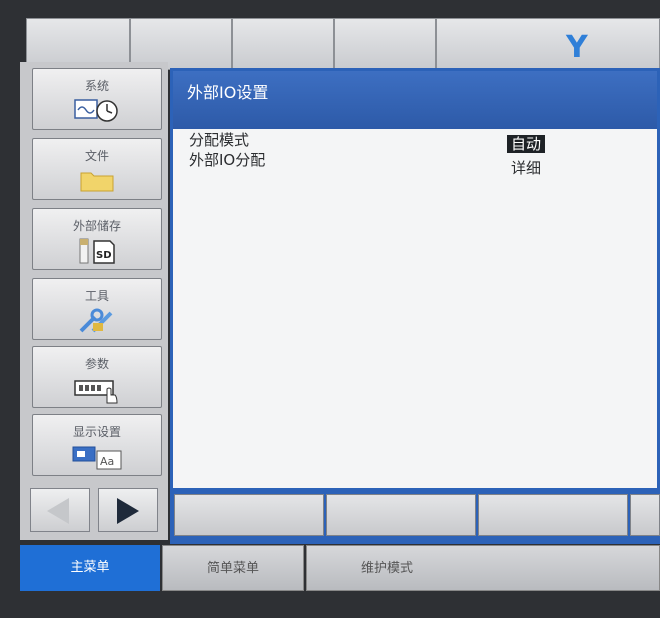 The image size is (660, 618). I want to click on arrow-left-icon, so click(58, 511).